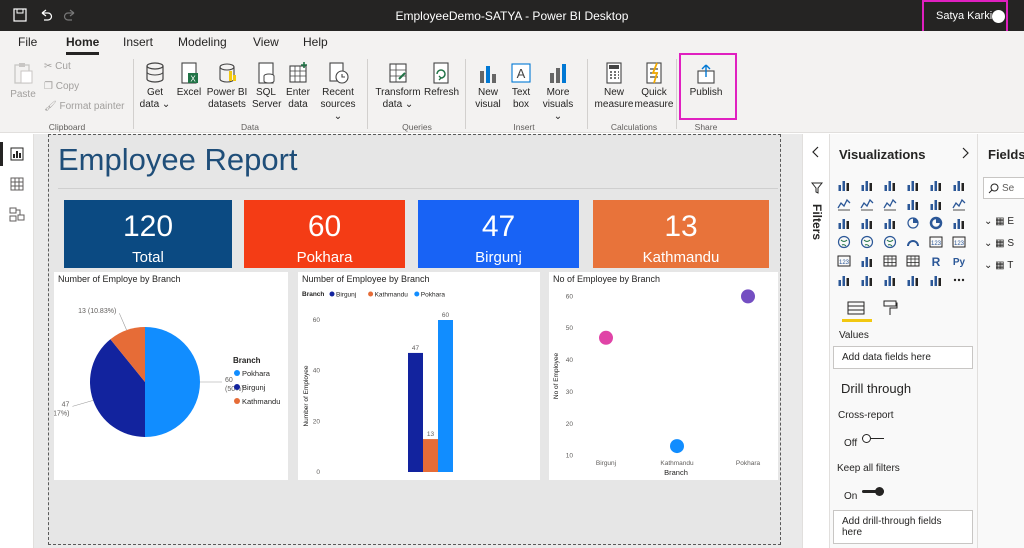  Describe the element at coordinates (488, 74) in the screenshot. I see `new-visual-icon` at that location.